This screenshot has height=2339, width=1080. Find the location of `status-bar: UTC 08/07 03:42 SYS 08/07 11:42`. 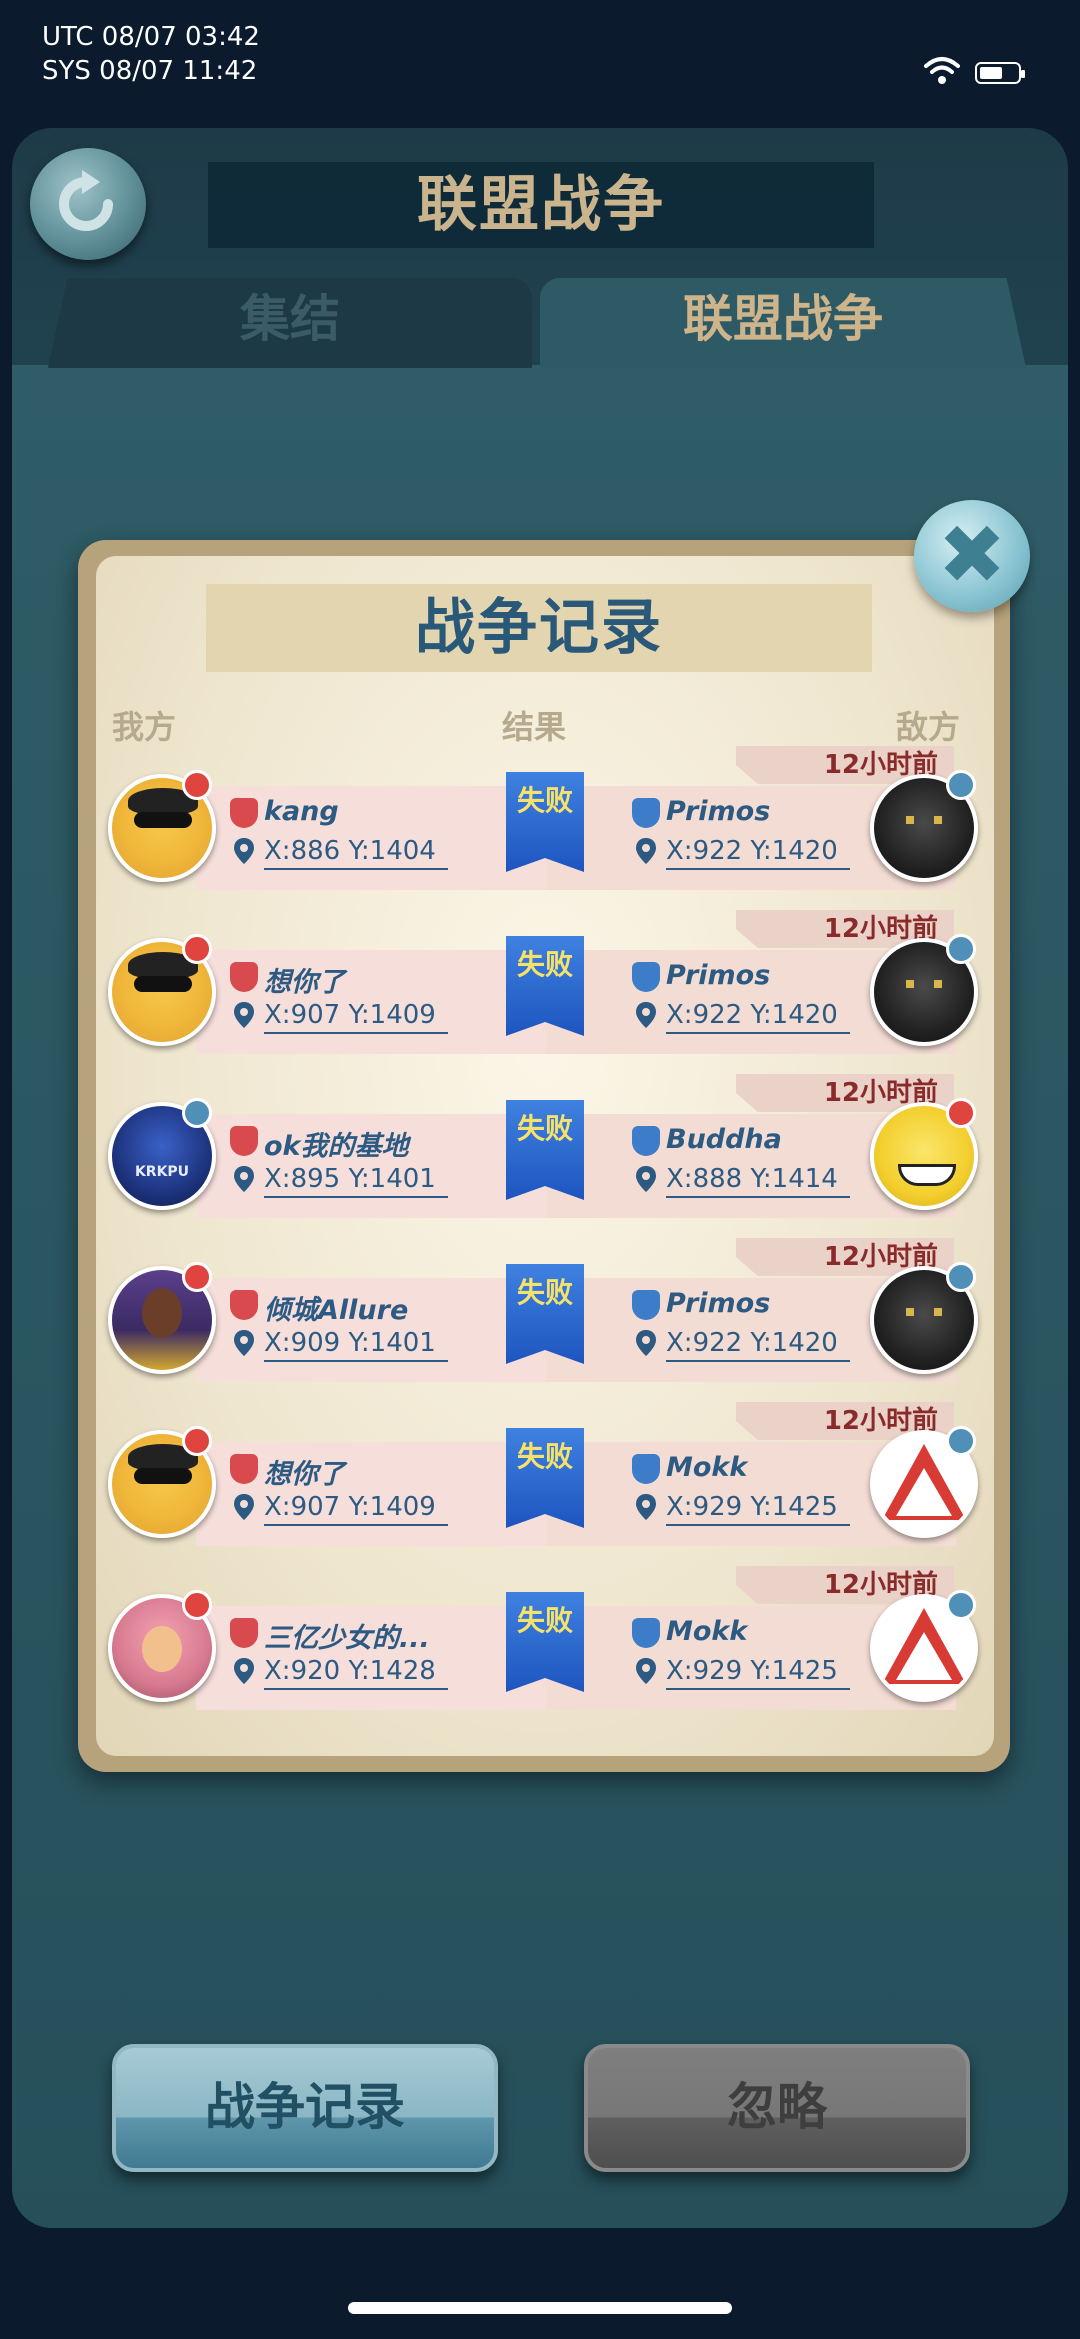

status-bar: UTC 08/07 03:42 SYS 08/07 11:42 is located at coordinates (540, 62).